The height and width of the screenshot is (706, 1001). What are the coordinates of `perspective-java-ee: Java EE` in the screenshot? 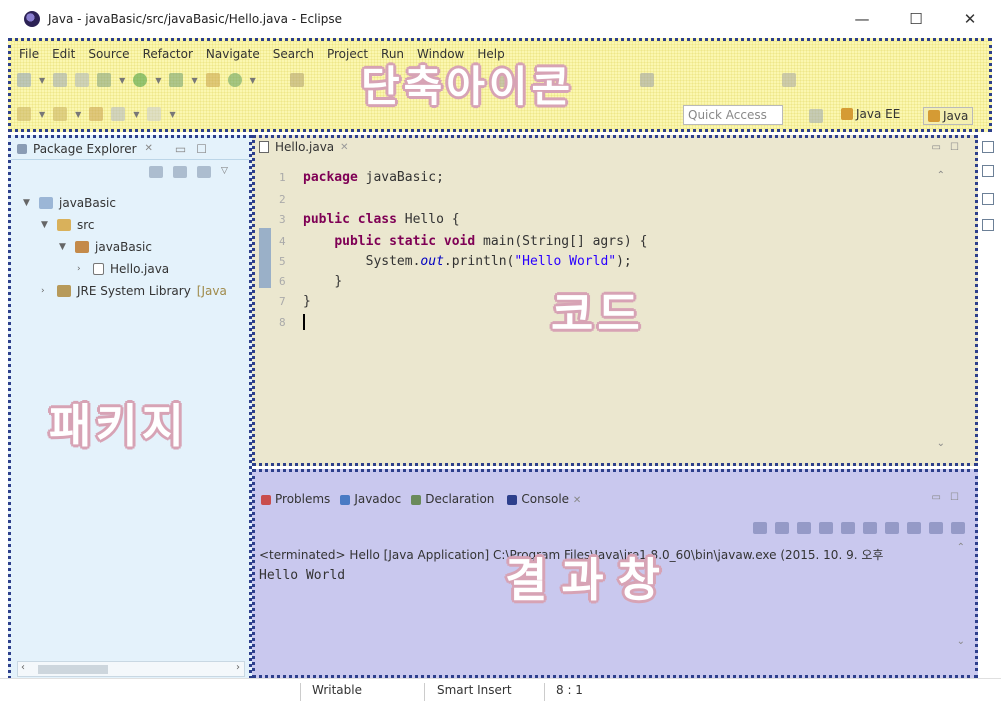 It's located at (870, 114).